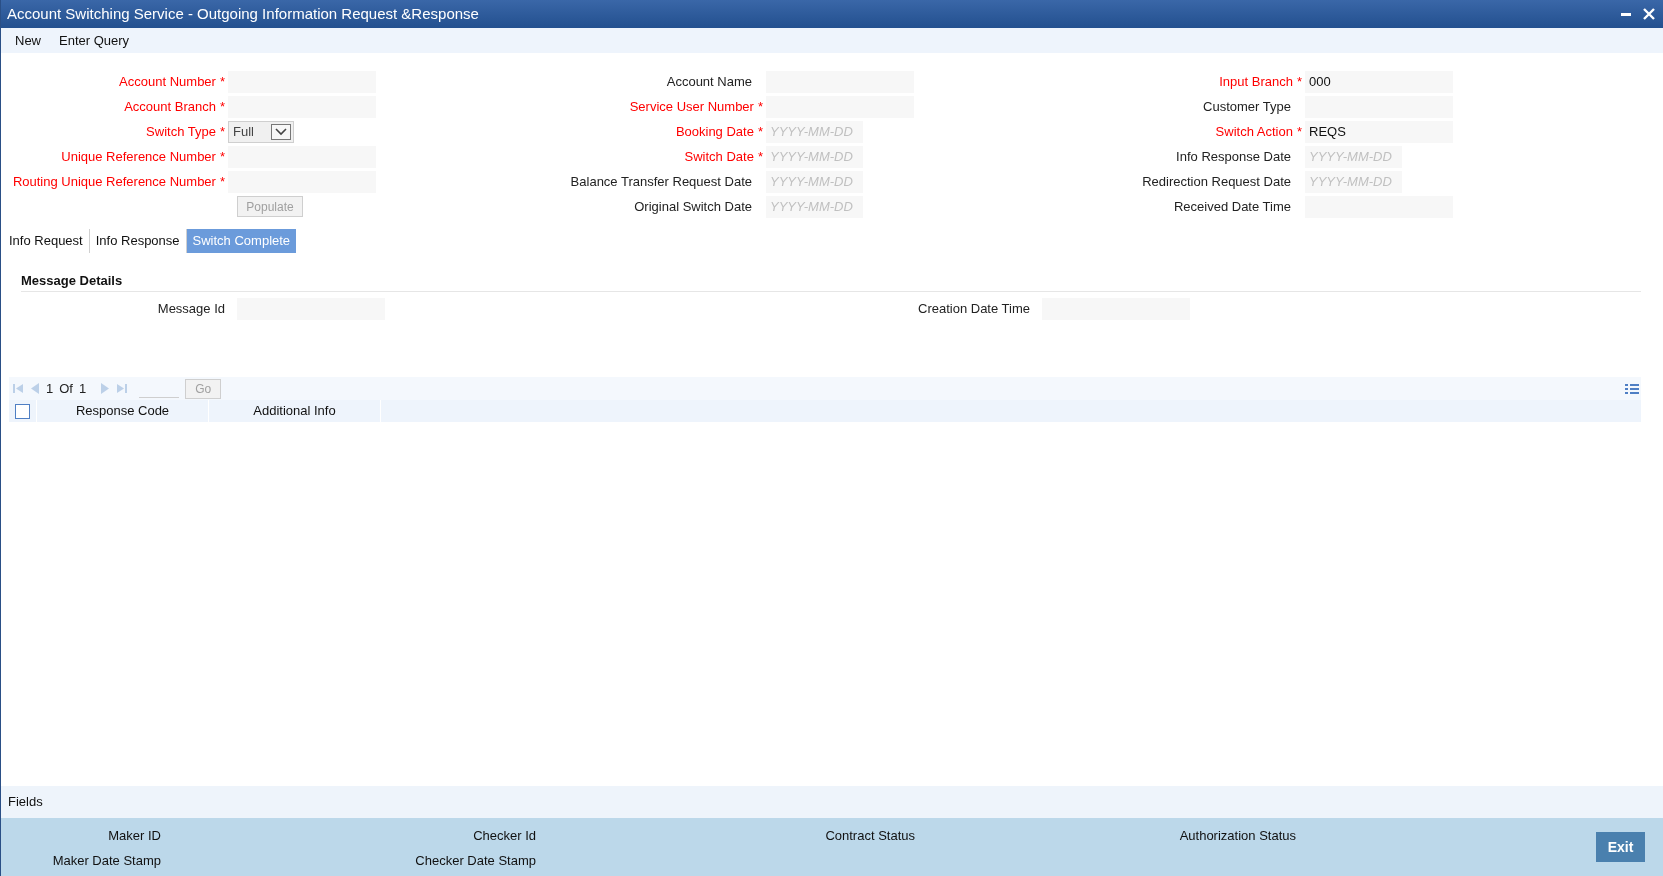 This screenshot has height=876, width=1663. What do you see at coordinates (105, 388) in the screenshot?
I see `next-page-icon` at bounding box center [105, 388].